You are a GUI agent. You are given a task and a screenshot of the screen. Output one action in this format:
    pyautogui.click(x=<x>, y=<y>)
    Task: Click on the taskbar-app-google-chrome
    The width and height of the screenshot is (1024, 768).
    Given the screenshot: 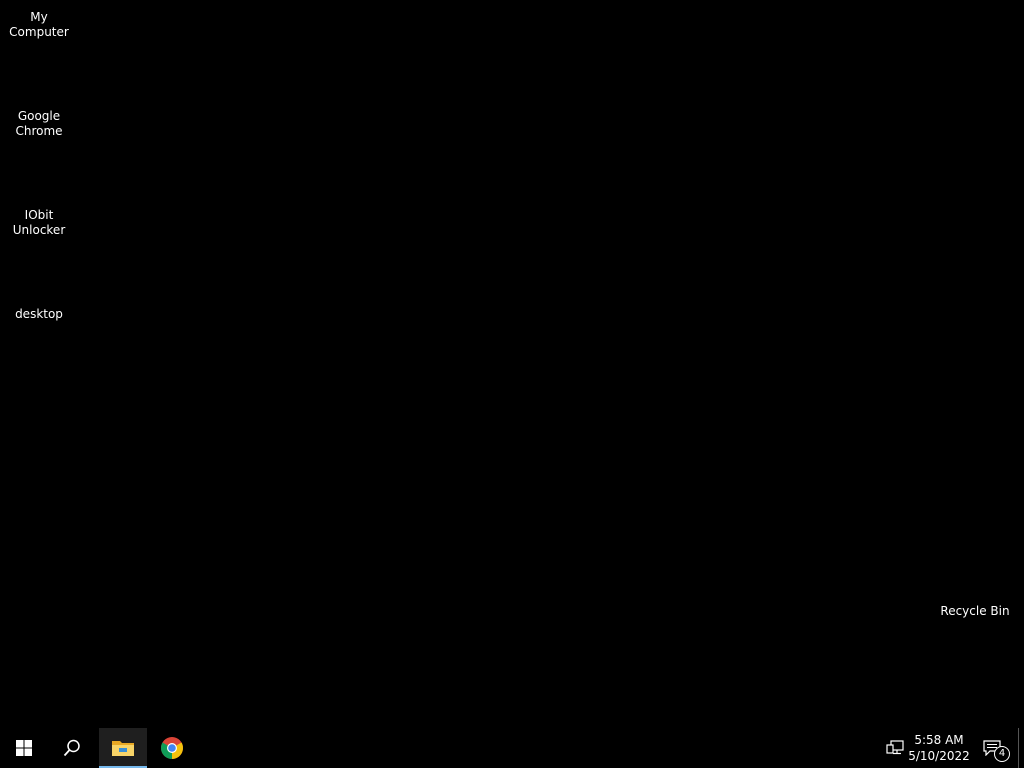 What is the action you would take?
    pyautogui.click(x=172, y=748)
    